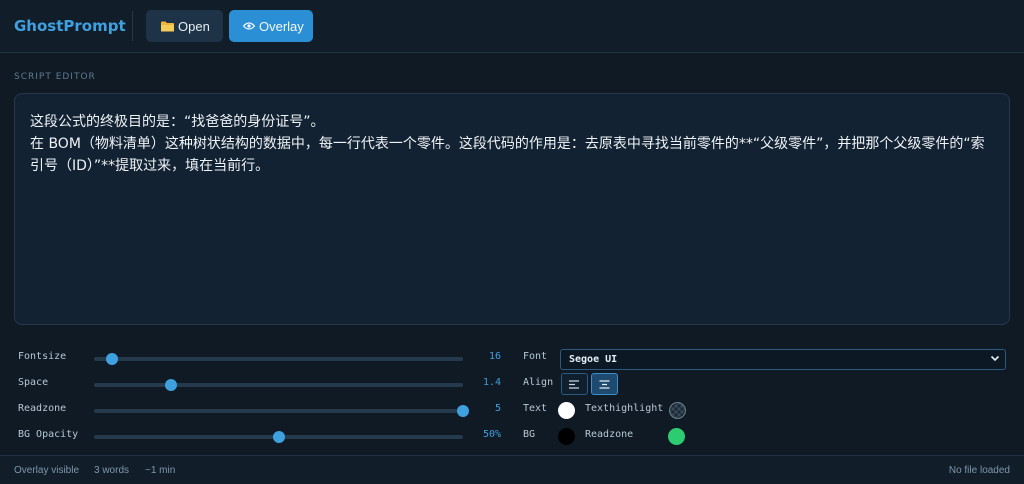  Describe the element at coordinates (995, 359) in the screenshot. I see `chevron-down-icon` at that location.